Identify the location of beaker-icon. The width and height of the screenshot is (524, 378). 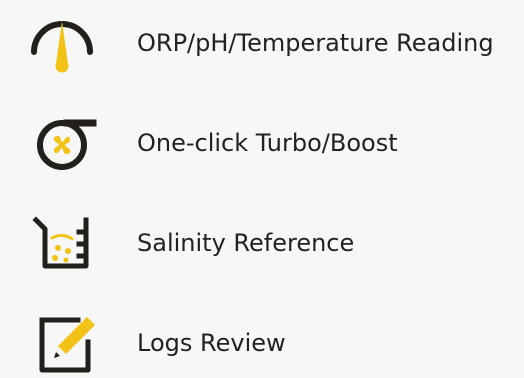
(62, 243).